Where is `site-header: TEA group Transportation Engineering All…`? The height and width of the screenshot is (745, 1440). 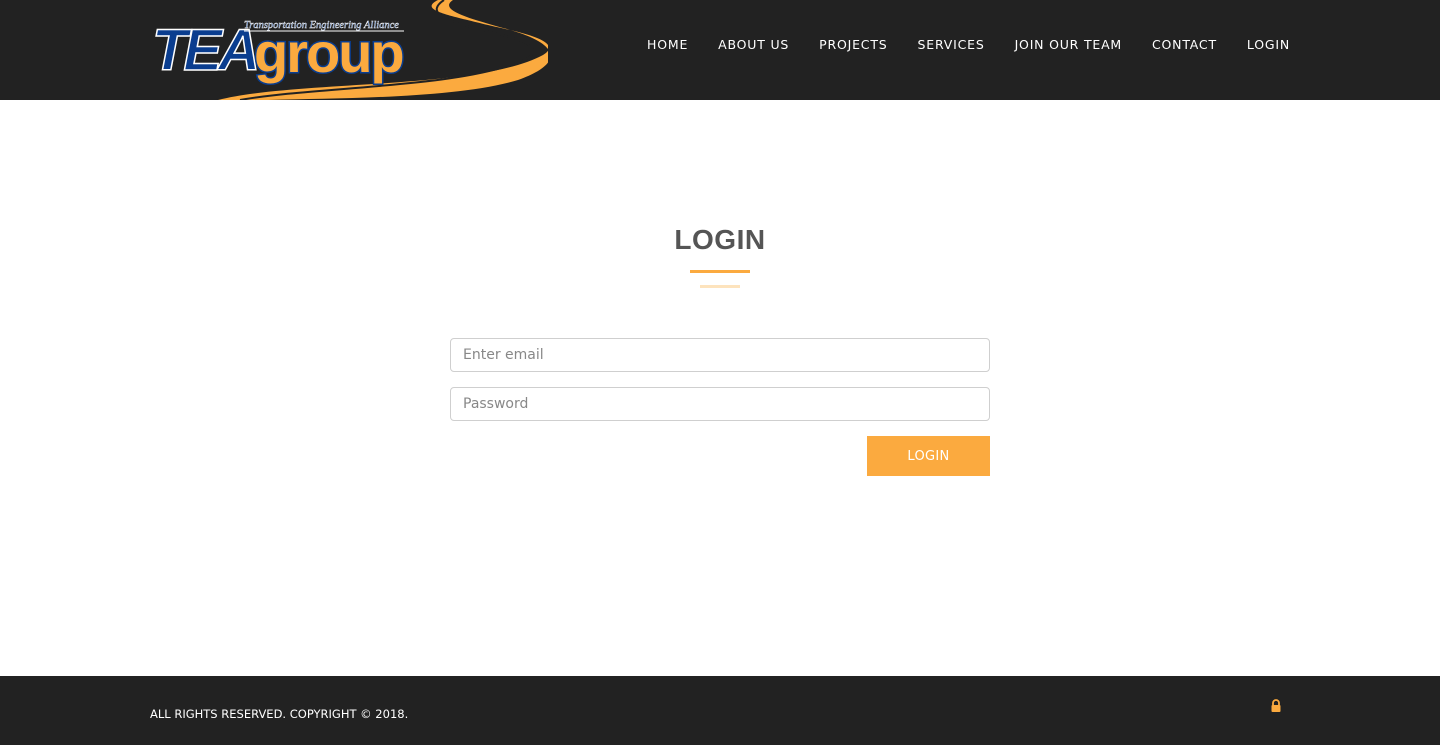 site-header: TEA group Transportation Engineering All… is located at coordinates (720, 50).